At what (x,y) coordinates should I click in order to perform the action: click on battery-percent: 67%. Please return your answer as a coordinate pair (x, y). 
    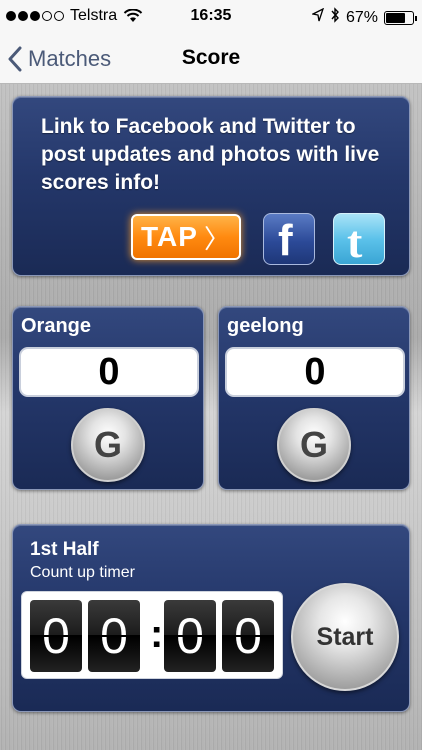
    Looking at the image, I should click on (361, 17).